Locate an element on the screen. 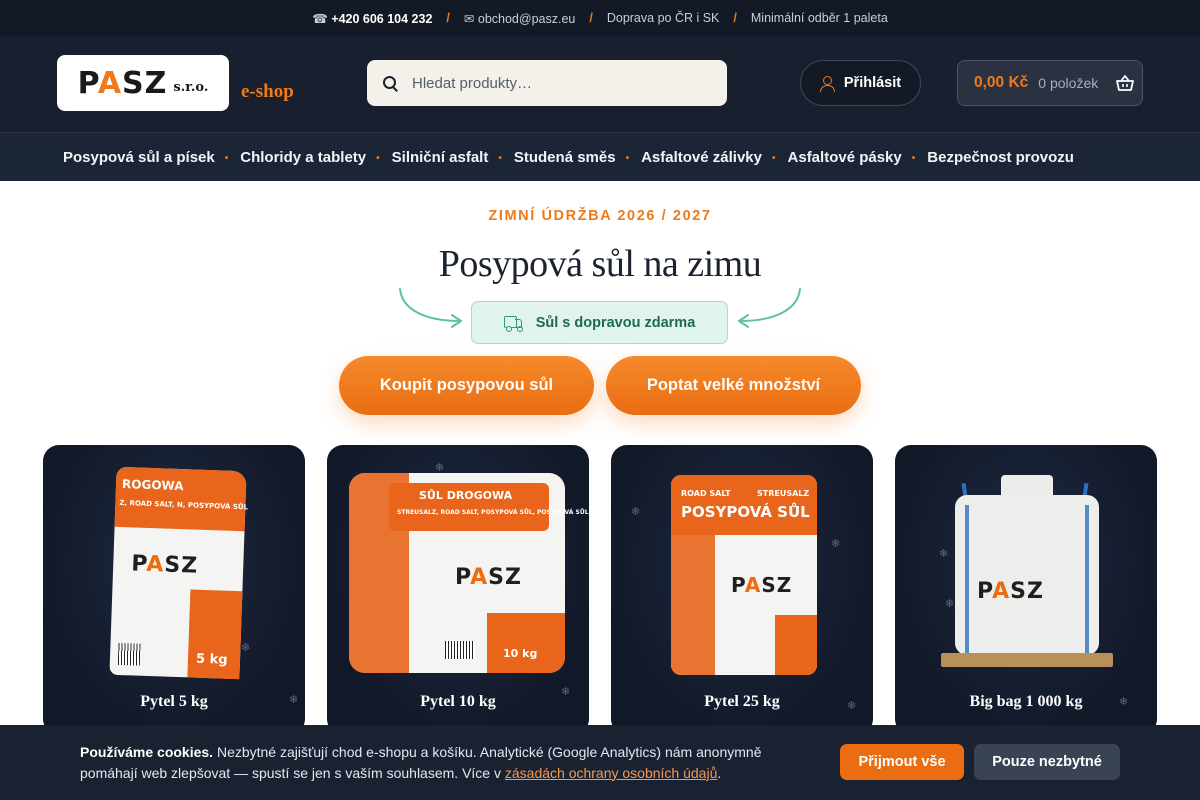 The width and height of the screenshot is (1200, 800). privacy-policy-link: zásadách ochrany osobních údajů is located at coordinates (611, 773).